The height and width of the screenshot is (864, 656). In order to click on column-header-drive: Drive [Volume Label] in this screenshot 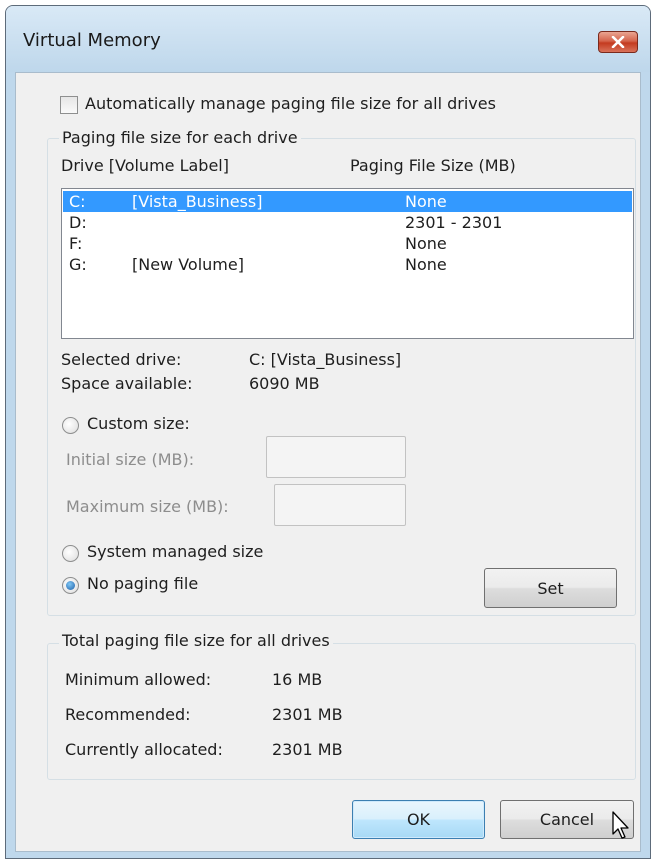, I will do `click(145, 165)`.